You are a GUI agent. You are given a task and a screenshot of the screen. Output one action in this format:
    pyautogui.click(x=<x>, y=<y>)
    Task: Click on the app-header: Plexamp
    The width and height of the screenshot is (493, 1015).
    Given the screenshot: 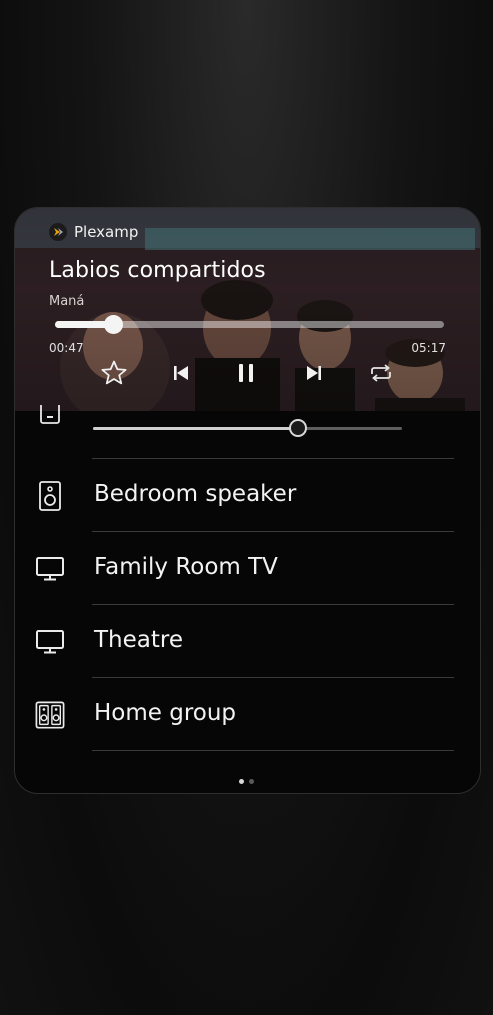 What is the action you would take?
    pyautogui.click(x=93, y=232)
    